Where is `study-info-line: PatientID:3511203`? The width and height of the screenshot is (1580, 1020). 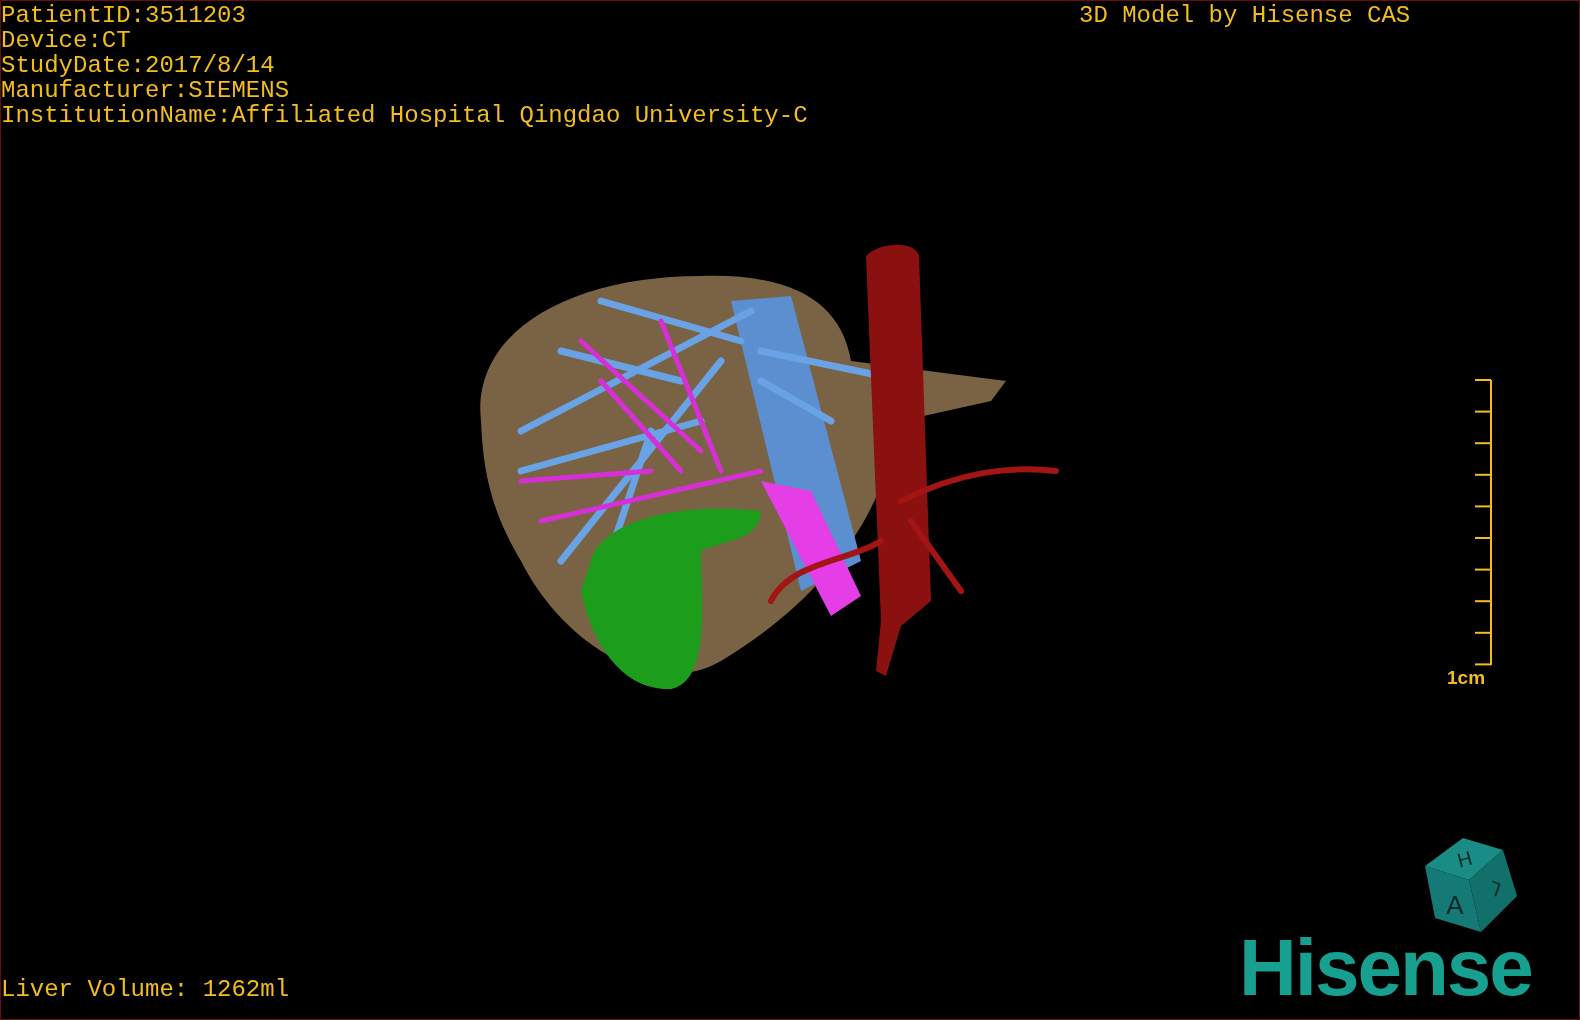
study-info-line: PatientID:3511203 is located at coordinates (124, 15).